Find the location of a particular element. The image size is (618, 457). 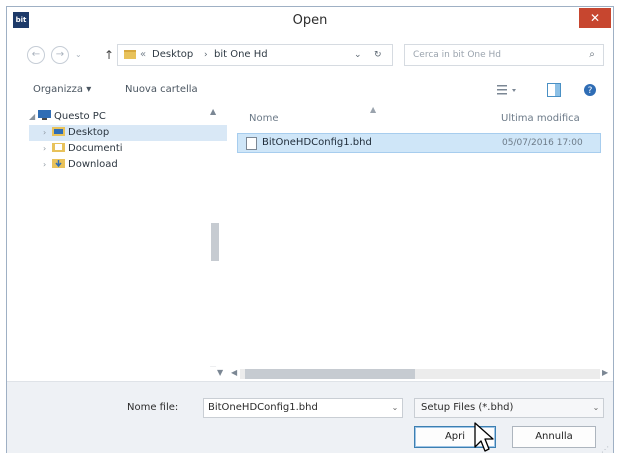

forward-button: → is located at coordinates (60, 55).